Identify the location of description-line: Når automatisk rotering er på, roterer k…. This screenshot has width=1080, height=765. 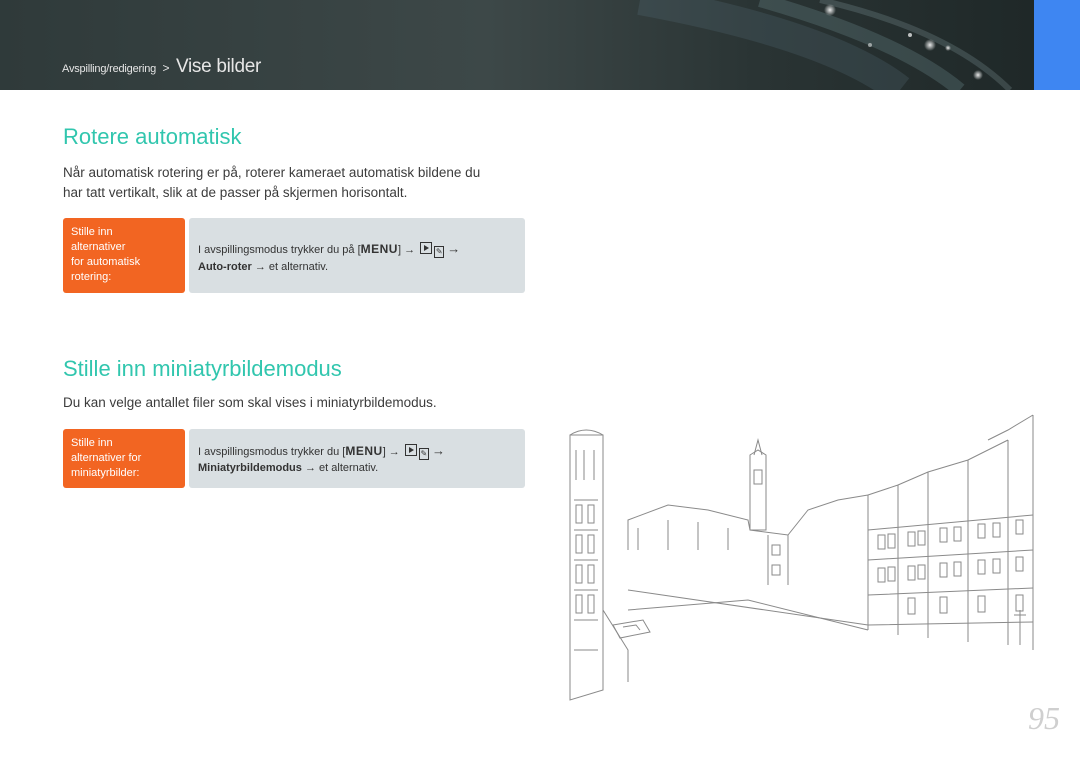
(272, 172).